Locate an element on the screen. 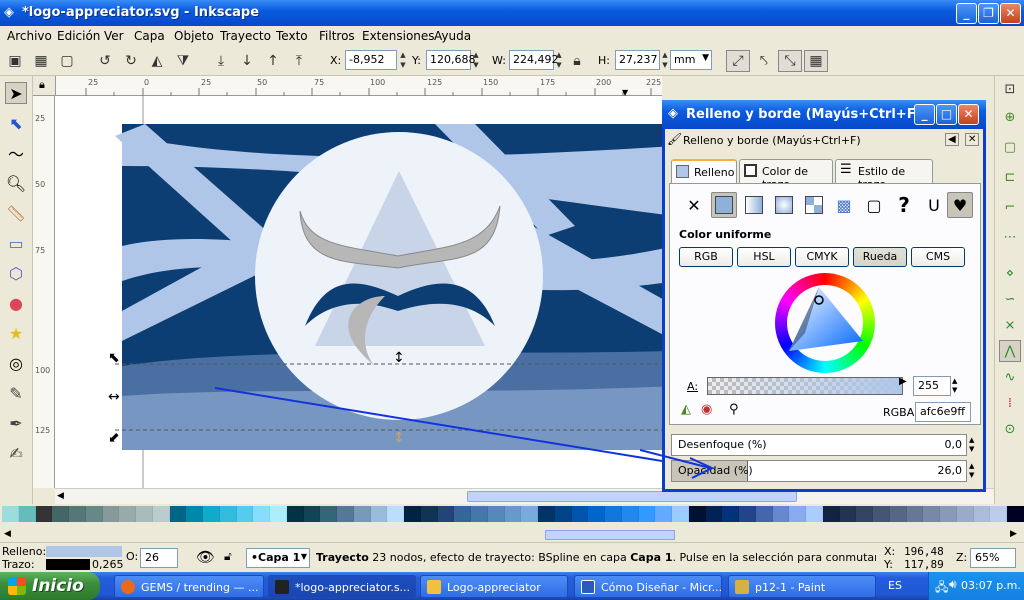  mesh-gradient-icon is located at coordinates (814, 205).